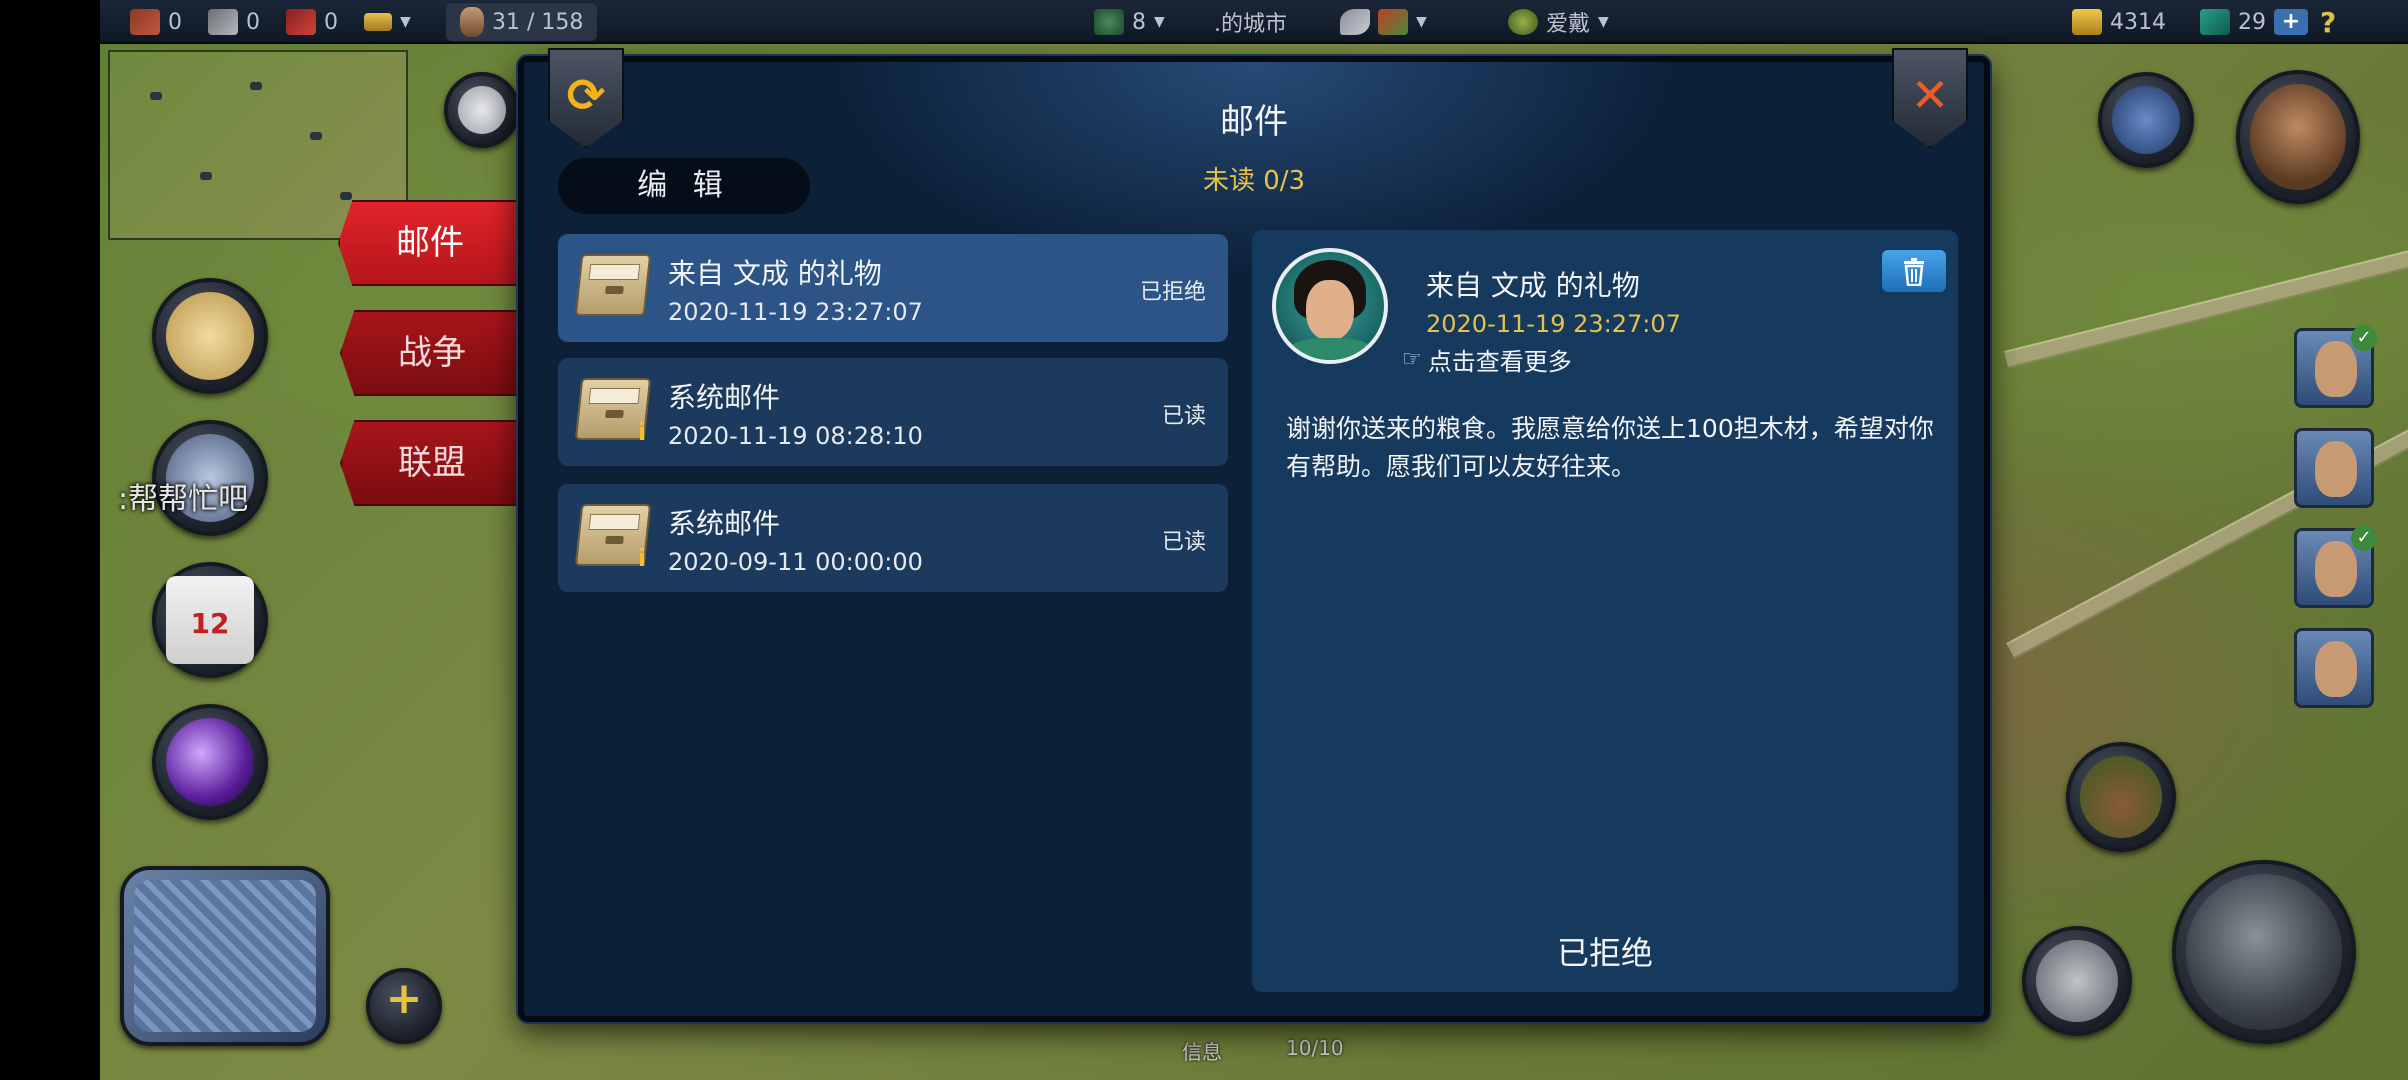 The height and width of the screenshot is (1080, 2408). I want to click on tab-war: 战争, so click(430, 353).